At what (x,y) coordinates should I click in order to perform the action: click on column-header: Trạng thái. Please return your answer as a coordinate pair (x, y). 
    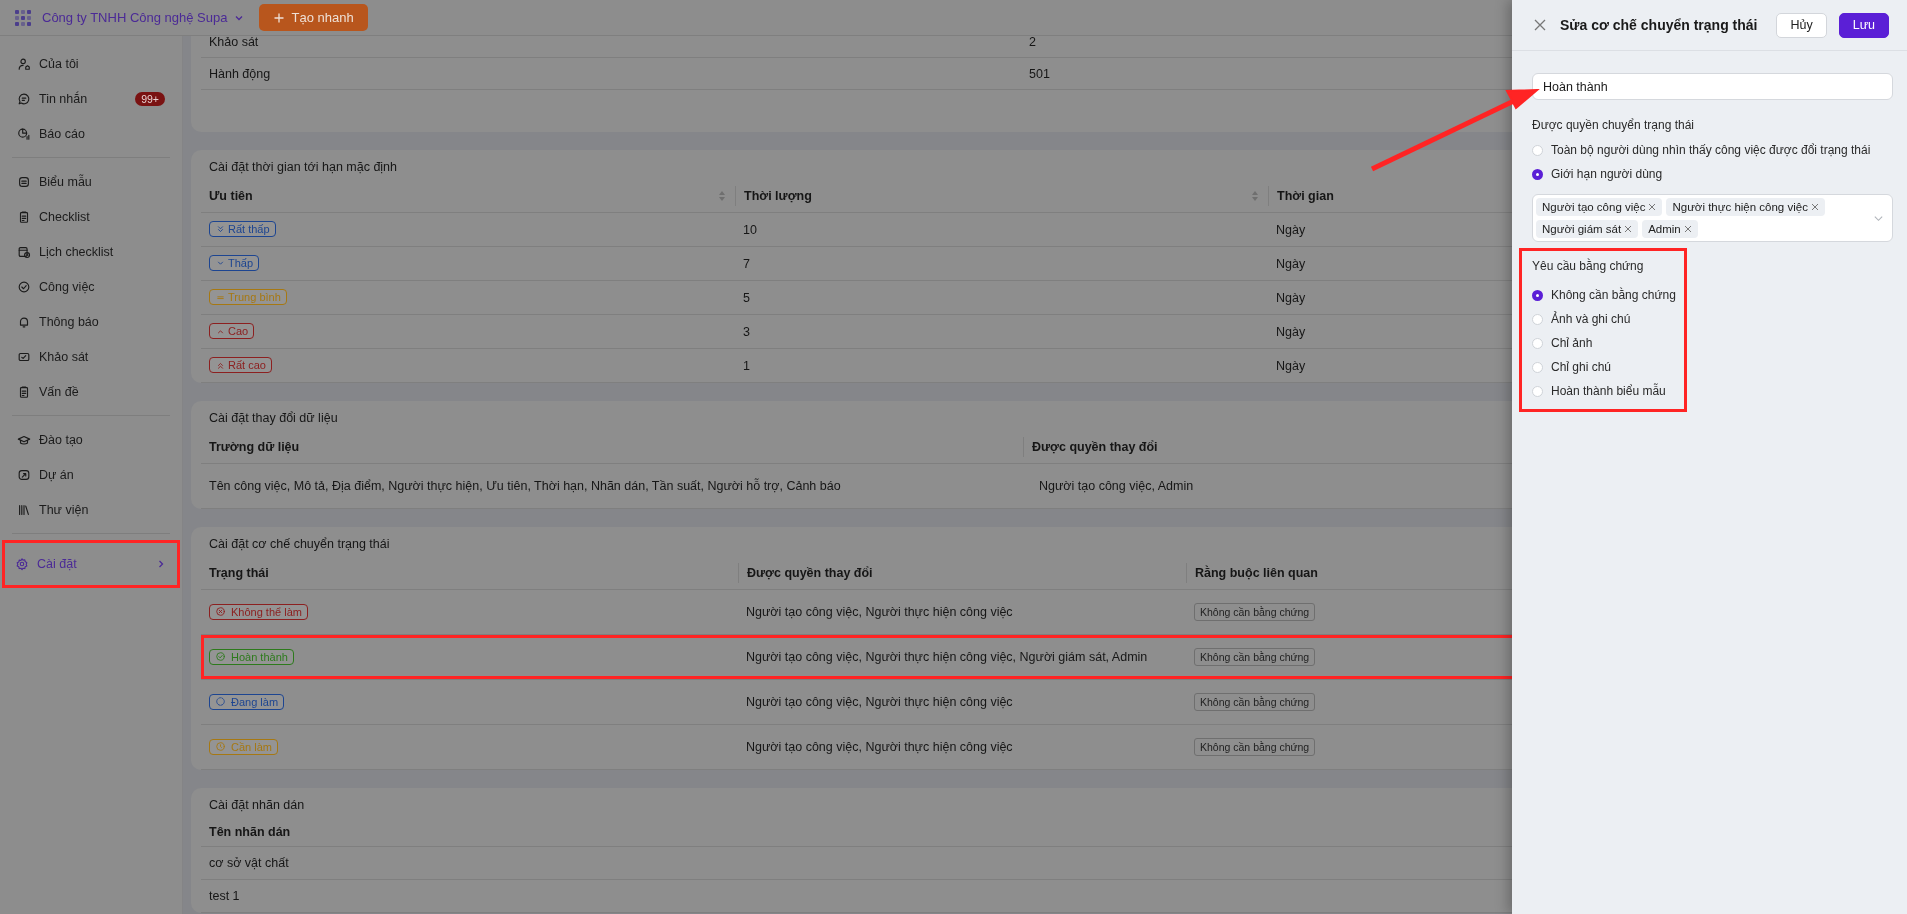
    Looking at the image, I should click on (239, 573).